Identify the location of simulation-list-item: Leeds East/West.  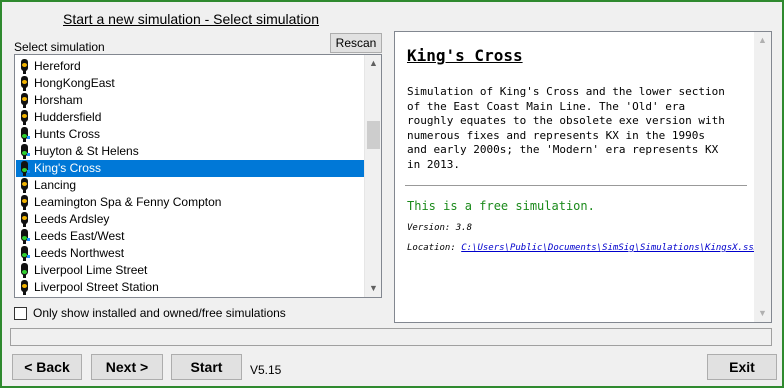
(190, 236).